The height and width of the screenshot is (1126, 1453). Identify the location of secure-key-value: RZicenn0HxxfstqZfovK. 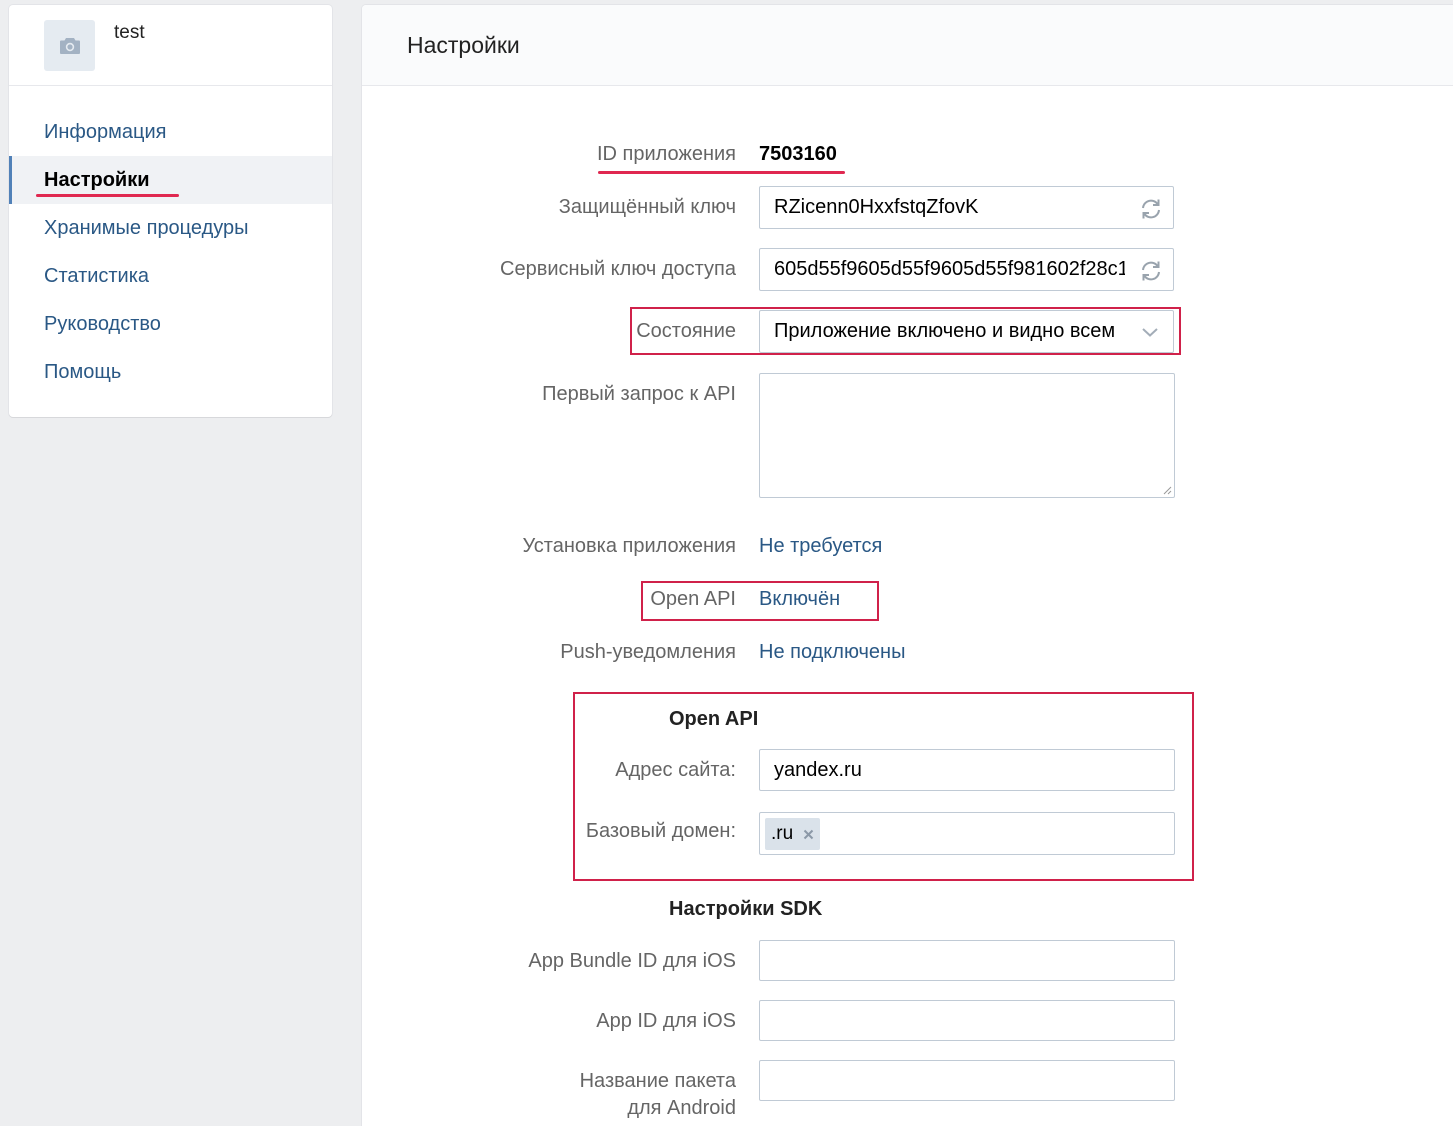
(876, 207).